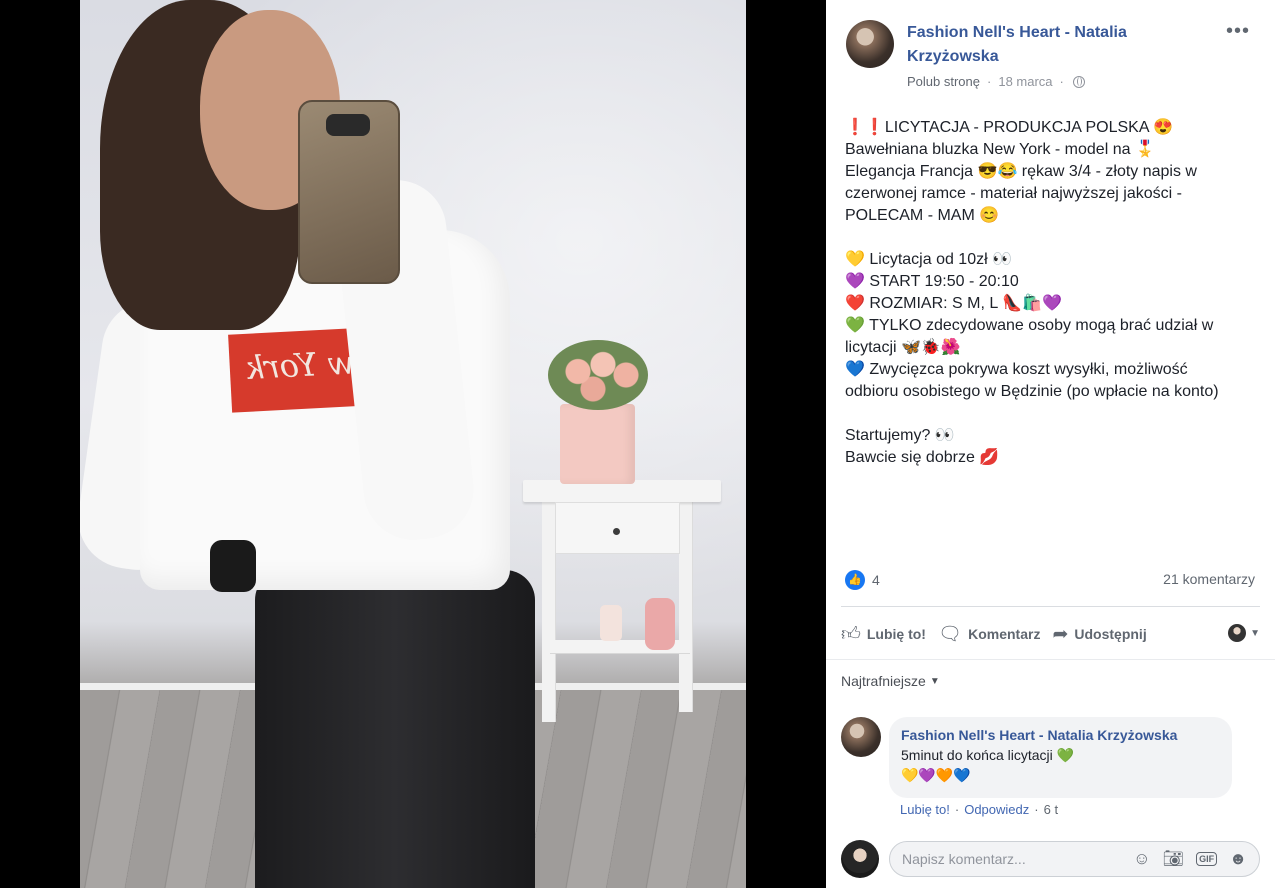 This screenshot has width=1275, height=888. What do you see at coordinates (611, 623) in the screenshot?
I see `candle` at bounding box center [611, 623].